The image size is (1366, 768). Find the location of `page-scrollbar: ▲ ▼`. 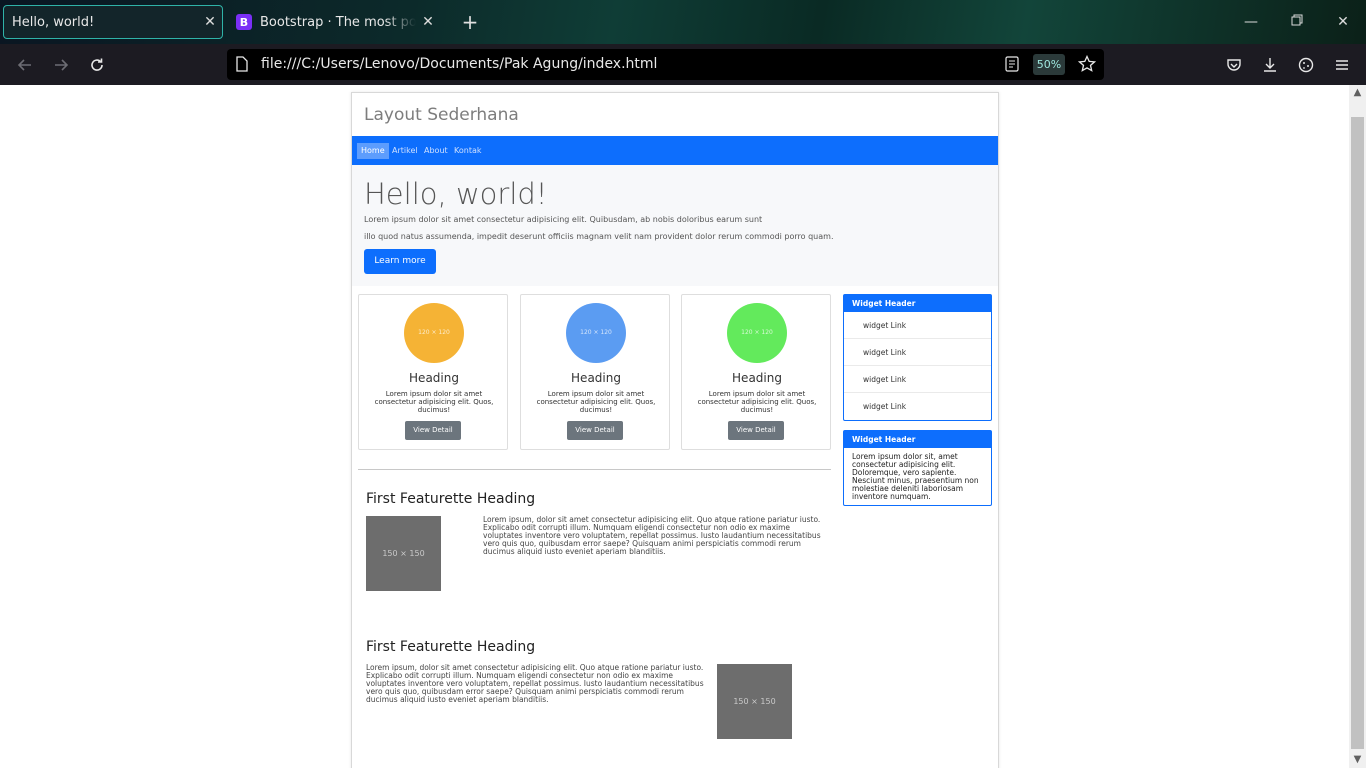

page-scrollbar: ▲ ▼ is located at coordinates (1357, 426).